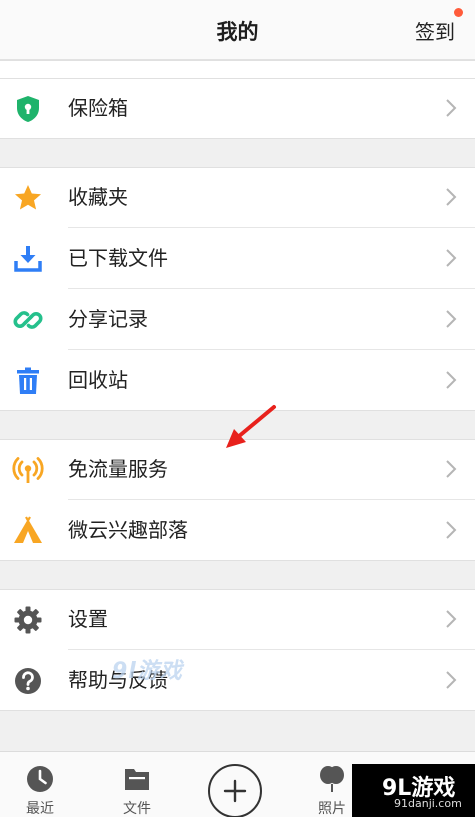 The height and width of the screenshot is (817, 475). I want to click on shield-icon, so click(28, 109).